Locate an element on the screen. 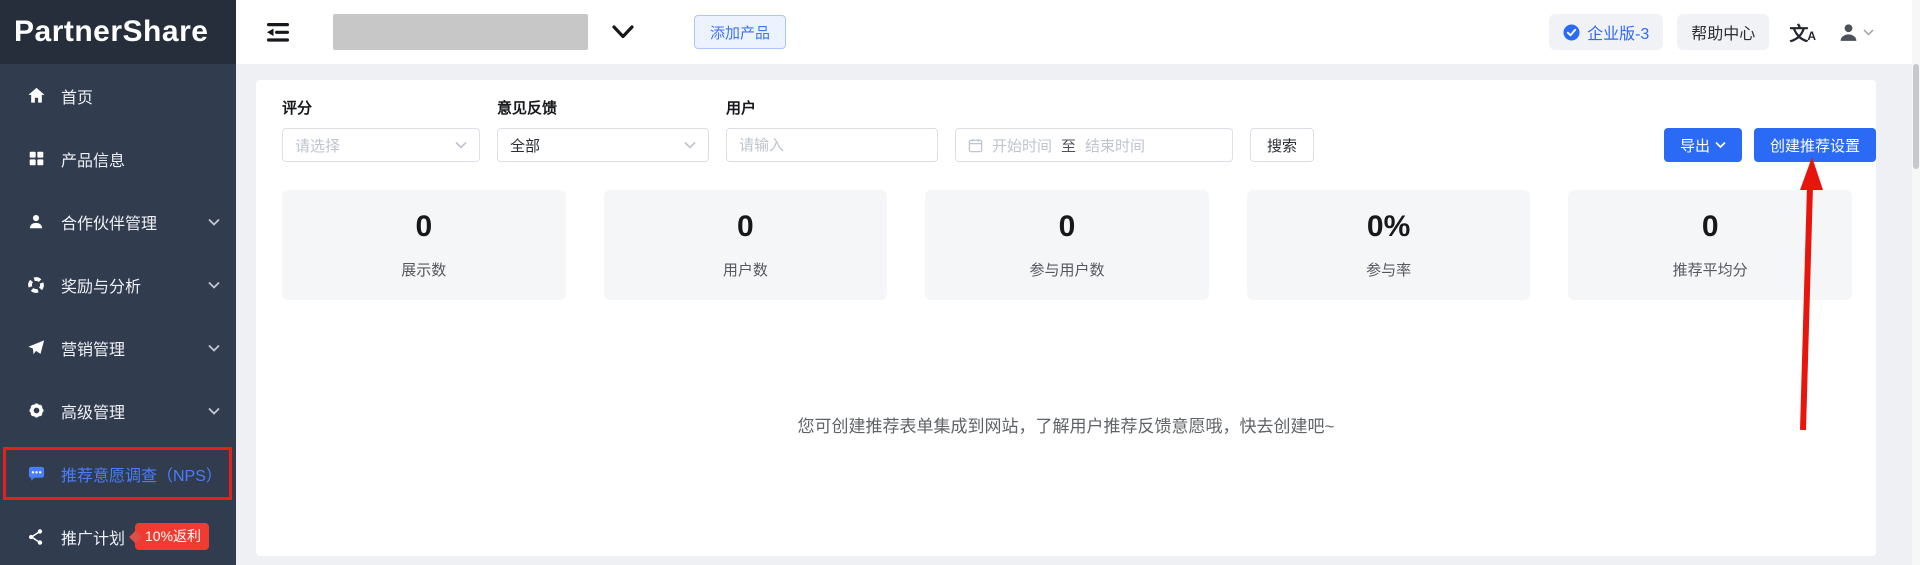 The image size is (1920, 565). products-grid-icon is located at coordinates (36, 159).